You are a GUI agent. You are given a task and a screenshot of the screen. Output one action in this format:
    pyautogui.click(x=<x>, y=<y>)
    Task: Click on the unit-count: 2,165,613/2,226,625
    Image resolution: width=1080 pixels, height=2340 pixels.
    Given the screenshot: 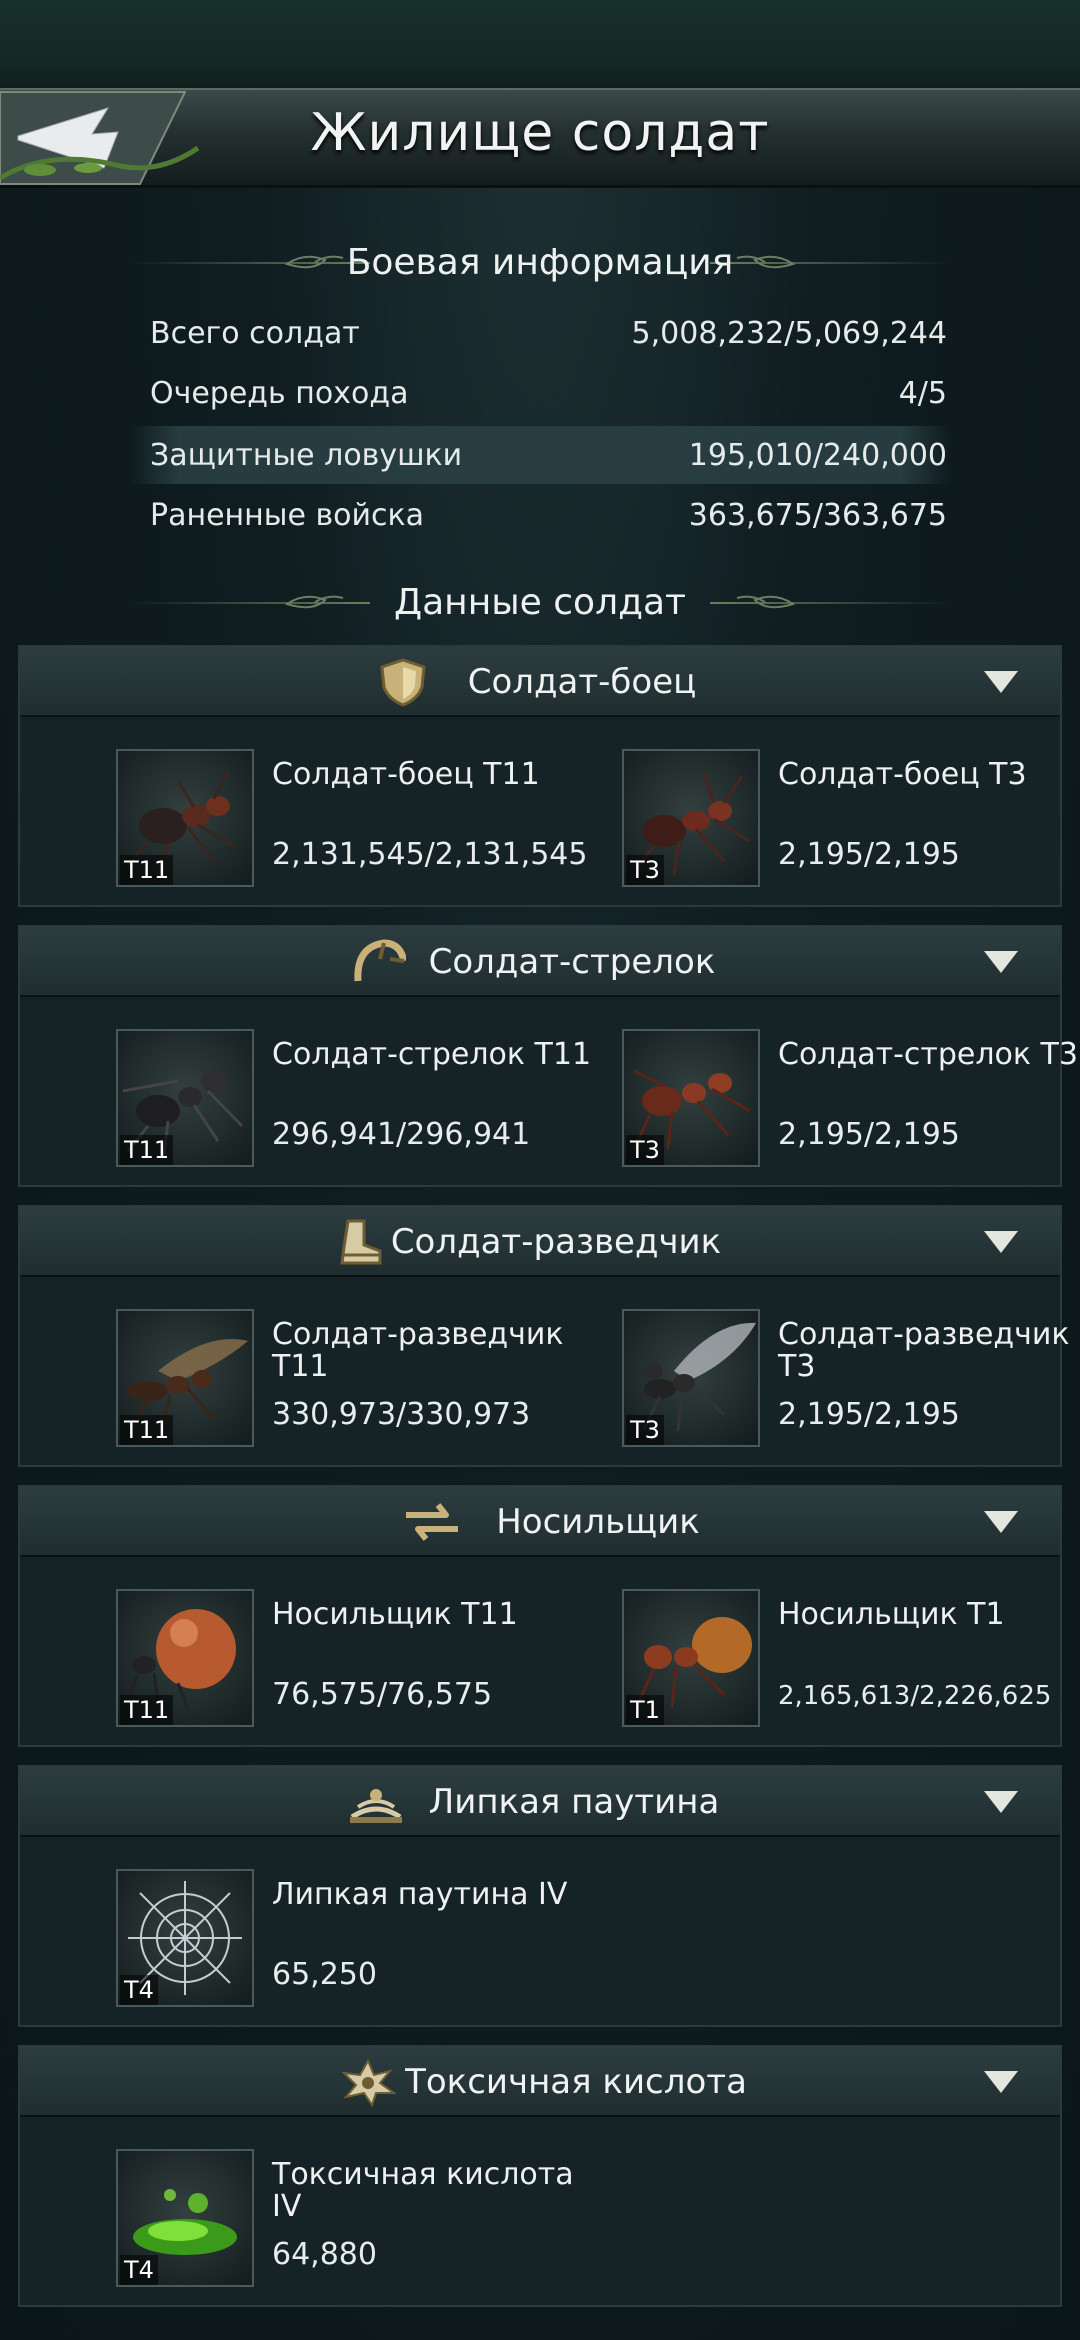 What is the action you would take?
    pyautogui.click(x=915, y=1696)
    